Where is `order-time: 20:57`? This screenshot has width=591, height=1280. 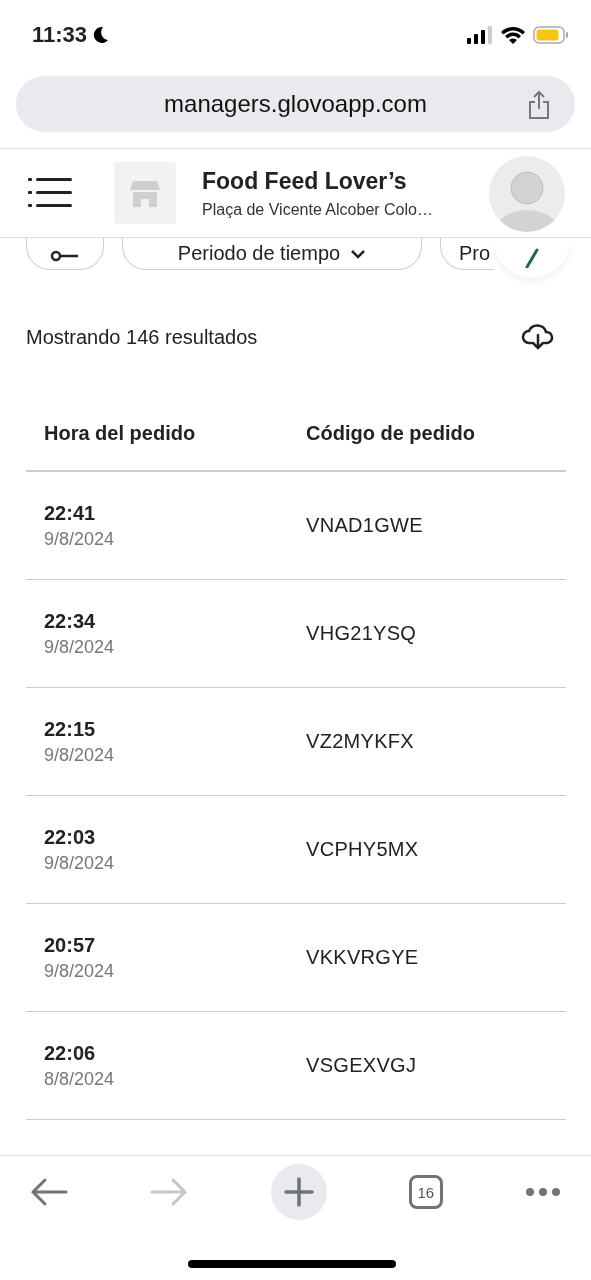
order-time: 20:57 is located at coordinates (70, 945).